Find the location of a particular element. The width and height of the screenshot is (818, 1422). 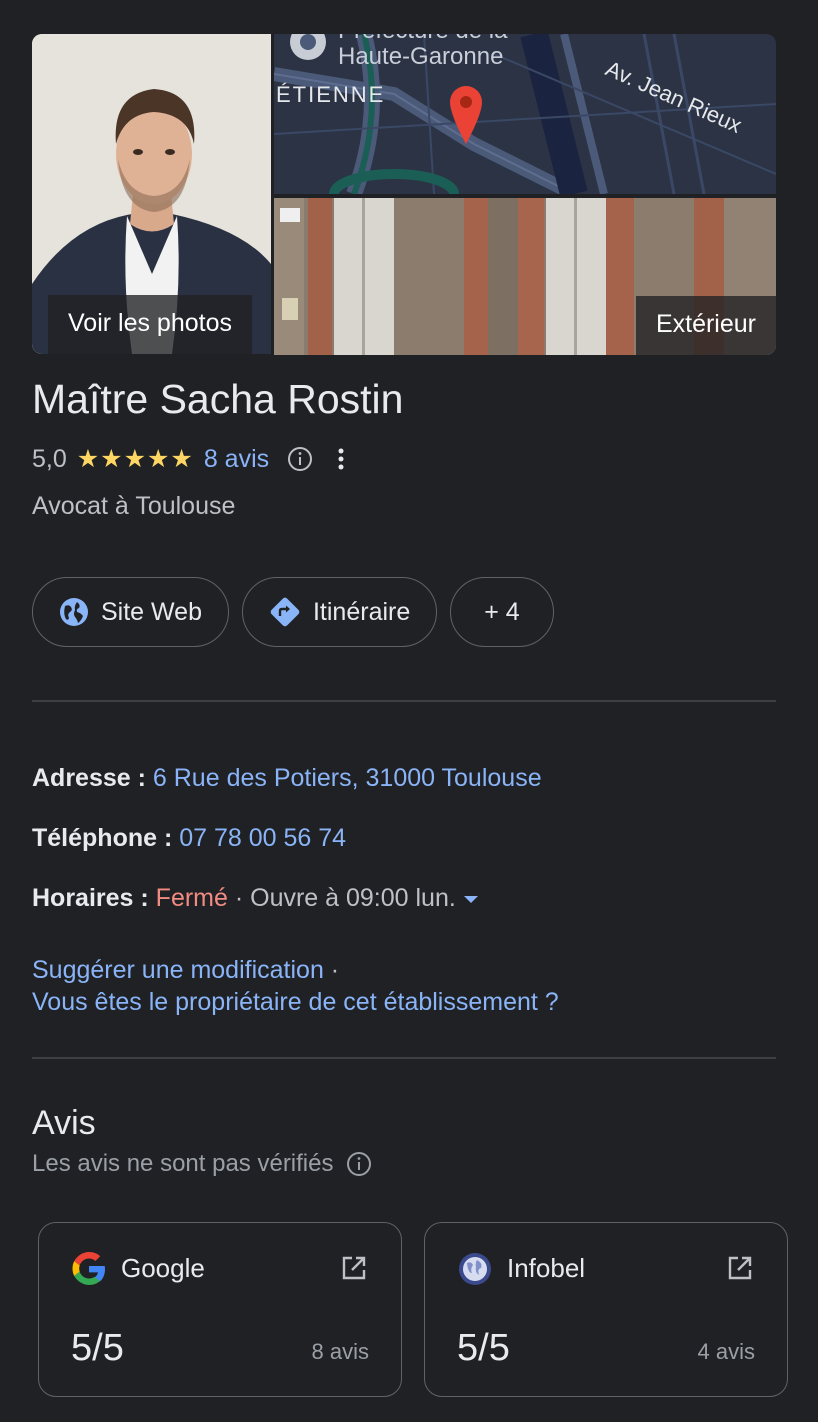

hours-row: Horaires : Fermé · Ouvre à 09:00 lun. is located at coordinates (255, 898).